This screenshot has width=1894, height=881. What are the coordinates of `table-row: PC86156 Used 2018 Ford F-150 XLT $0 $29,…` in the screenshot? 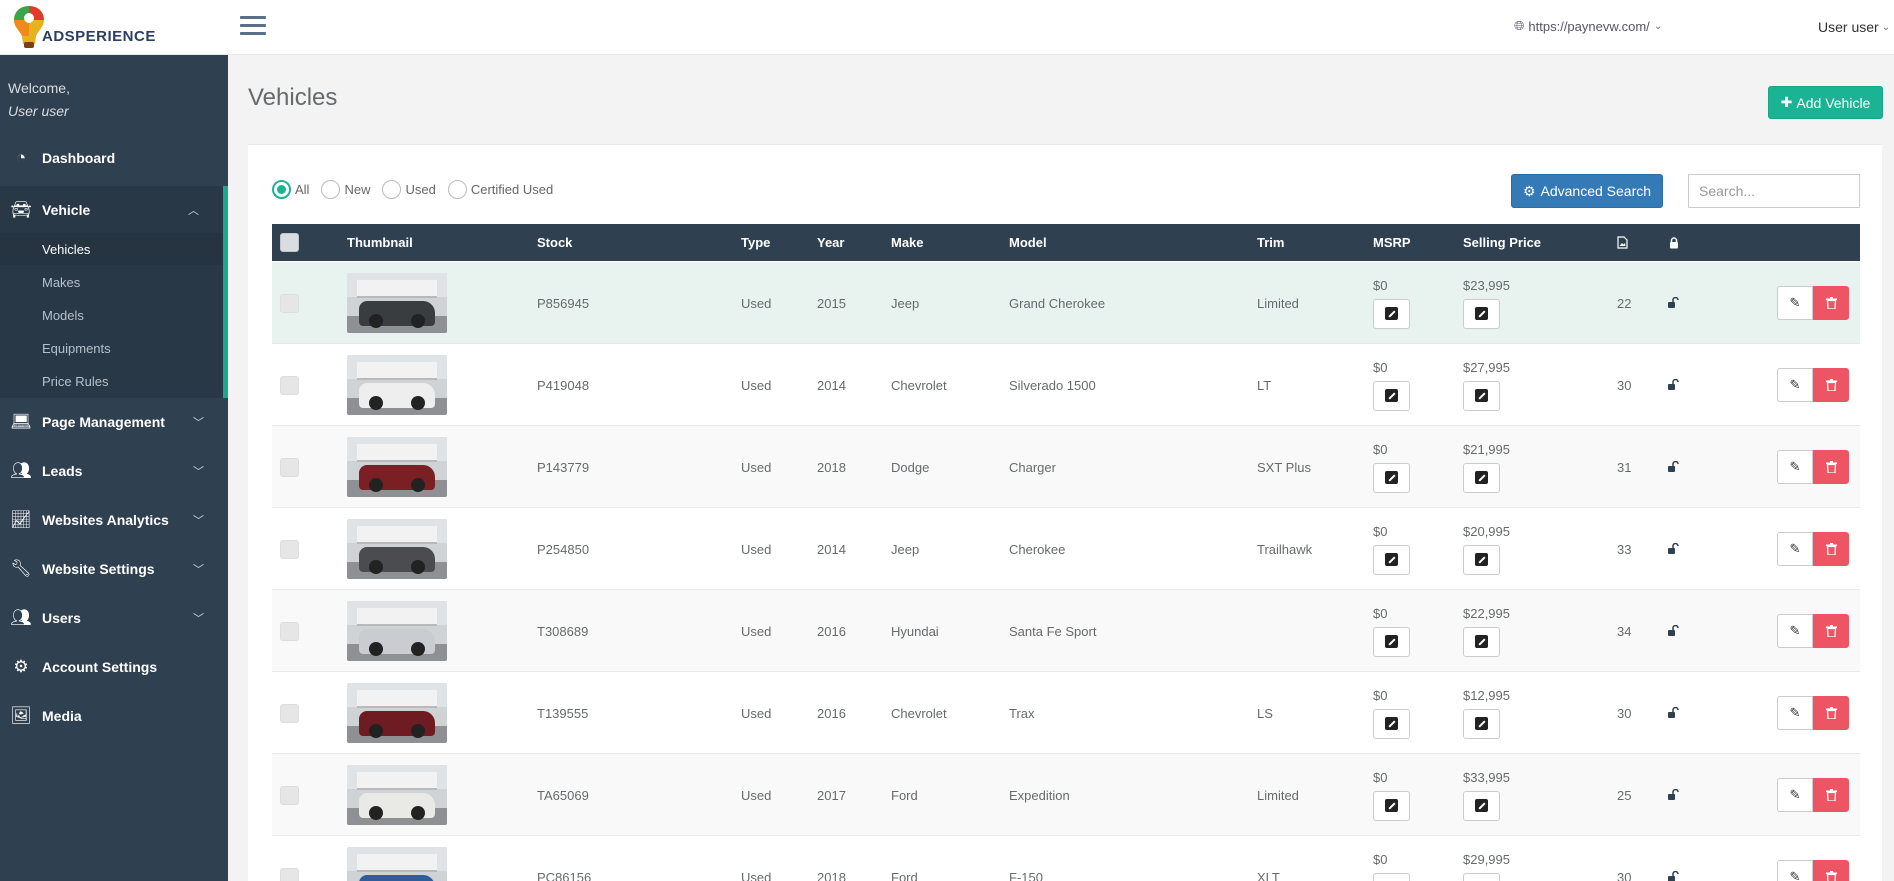 It's located at (1066, 858).